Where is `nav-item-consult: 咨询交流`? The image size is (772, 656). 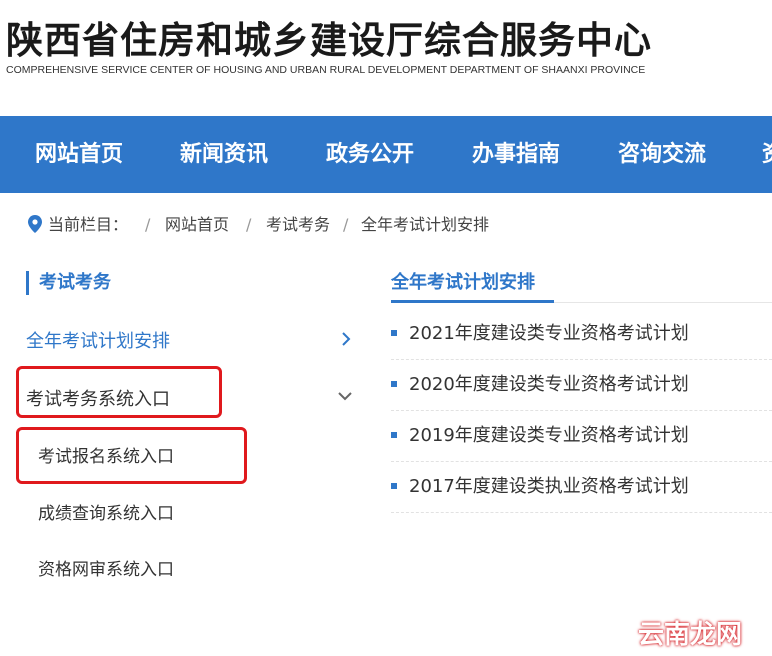 nav-item-consult: 咨询交流 is located at coordinates (662, 154).